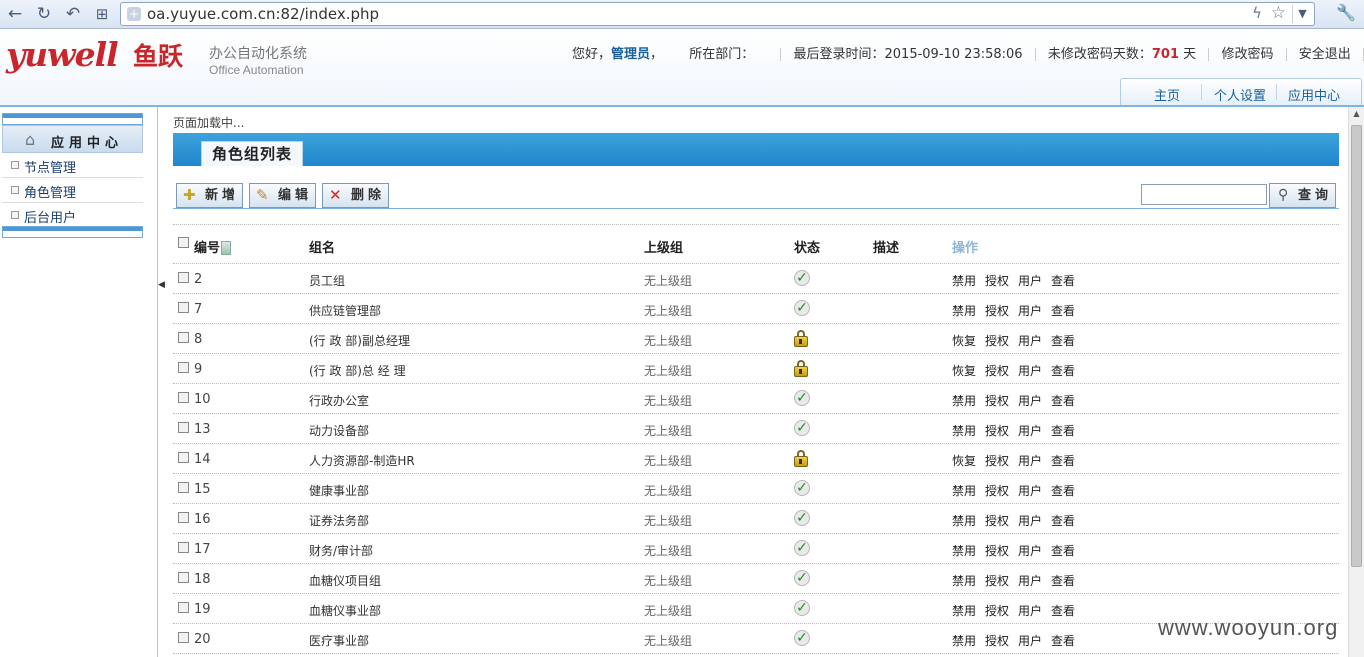 The height and width of the screenshot is (657, 1364). I want to click on sort-icon, so click(226, 248).